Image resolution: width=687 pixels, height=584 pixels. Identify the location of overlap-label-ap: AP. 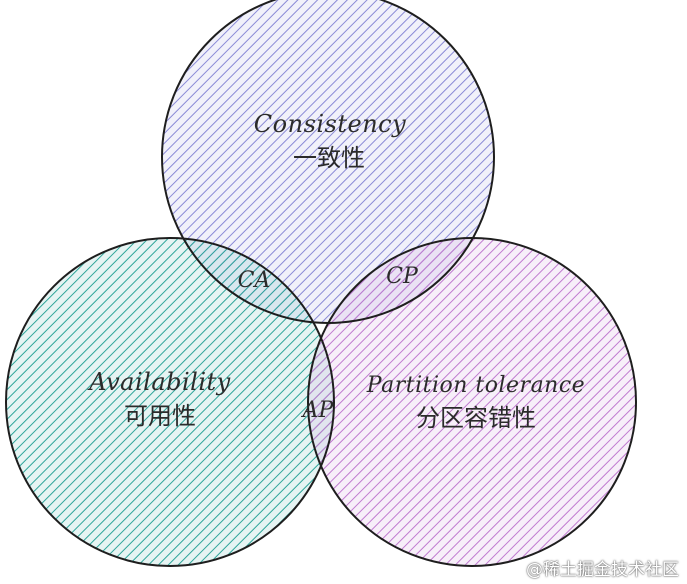
(318, 410).